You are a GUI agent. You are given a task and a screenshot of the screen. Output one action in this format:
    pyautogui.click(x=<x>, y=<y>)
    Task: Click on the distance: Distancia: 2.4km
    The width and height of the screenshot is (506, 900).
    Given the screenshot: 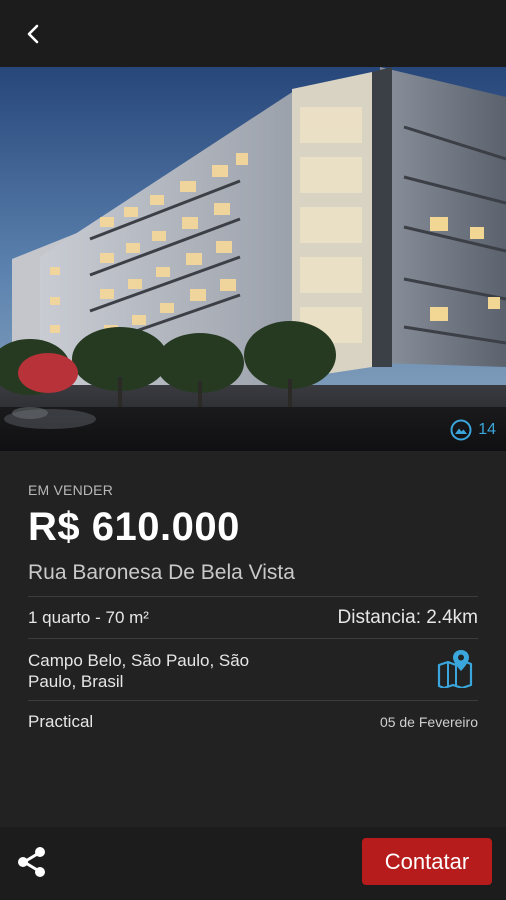 What is the action you would take?
    pyautogui.click(x=407, y=617)
    